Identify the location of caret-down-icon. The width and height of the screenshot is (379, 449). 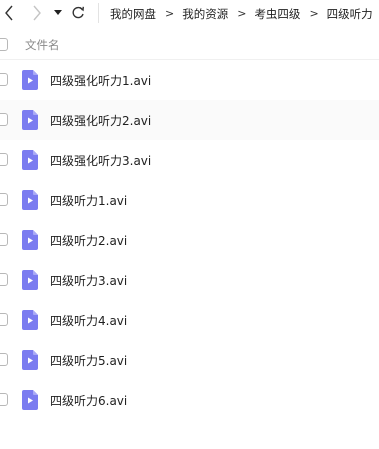
(58, 12).